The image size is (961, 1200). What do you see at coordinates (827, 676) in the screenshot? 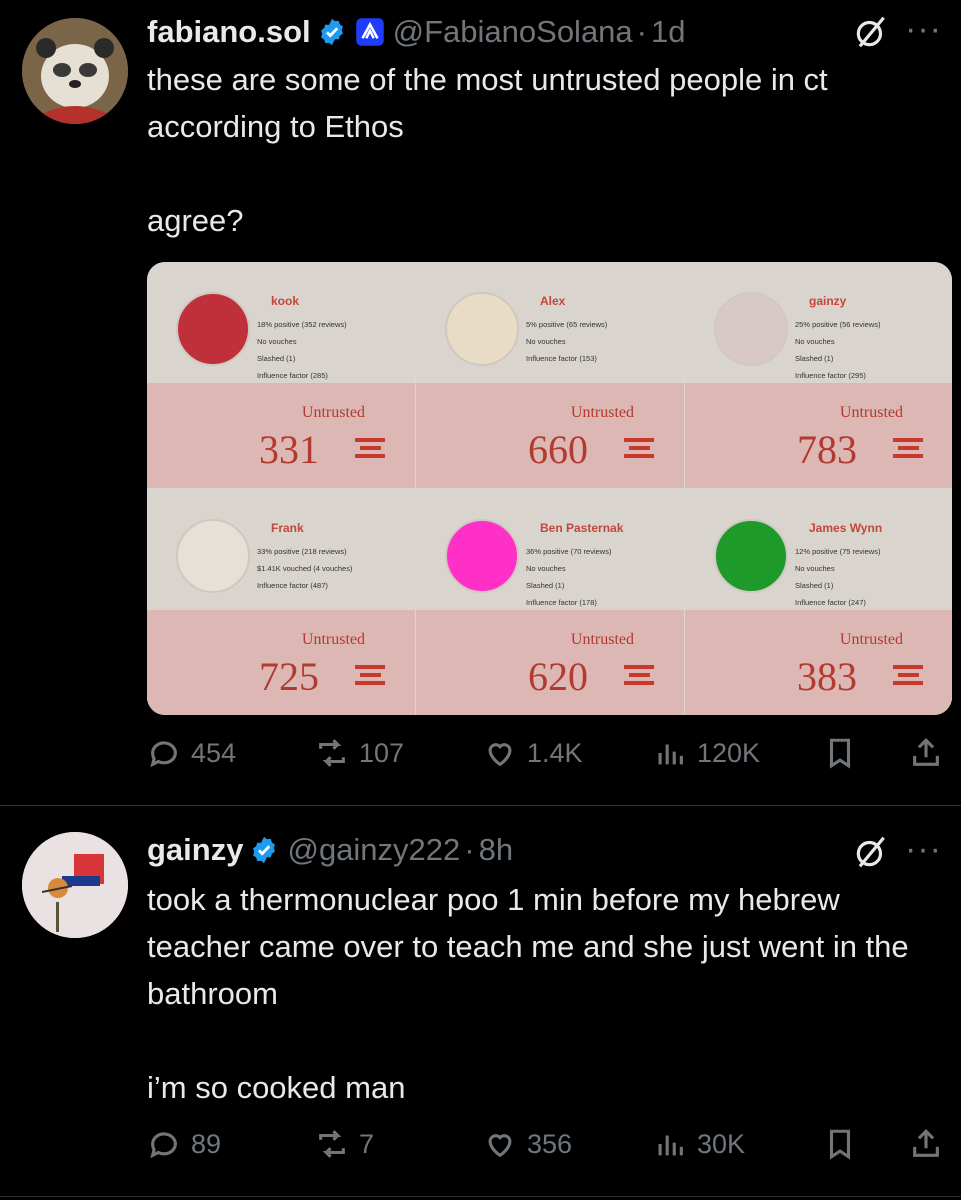
I see `trust-score: 383` at bounding box center [827, 676].